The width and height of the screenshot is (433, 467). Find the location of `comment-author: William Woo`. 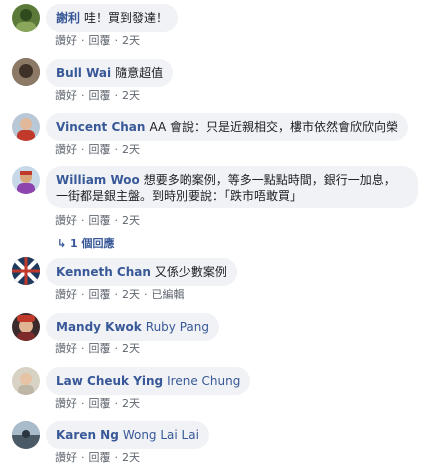

comment-author: William Woo is located at coordinates (98, 180).